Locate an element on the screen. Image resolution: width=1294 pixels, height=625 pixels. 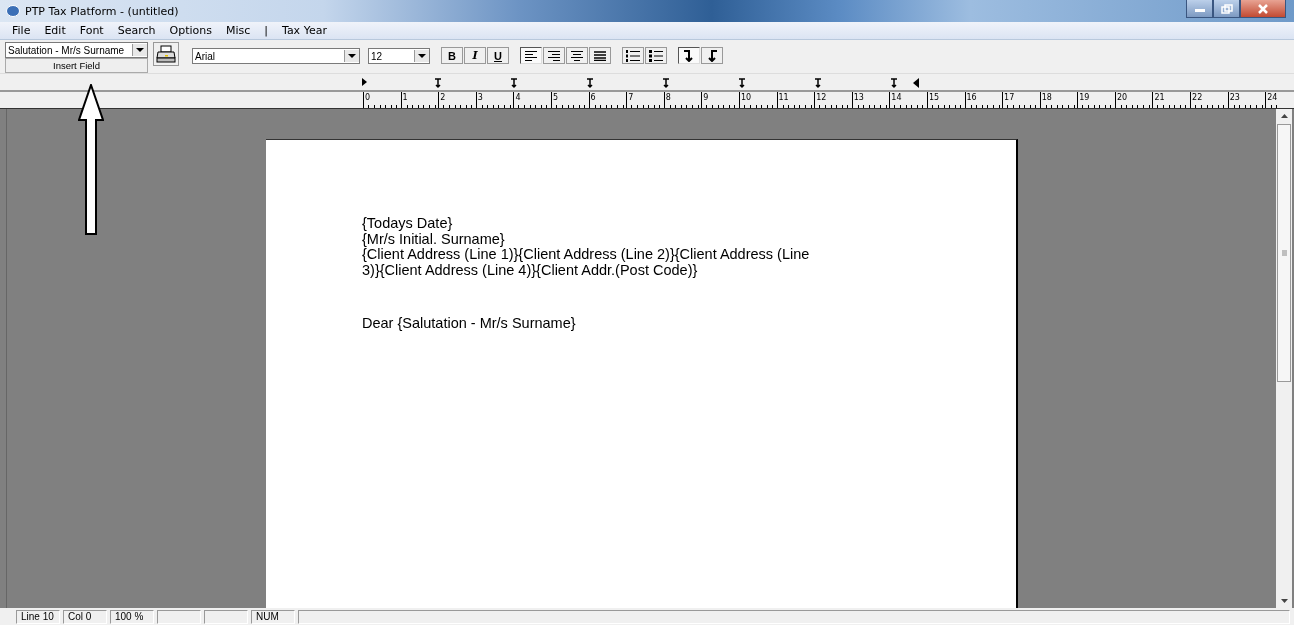
document-text-line: {Todays Date} is located at coordinates (408, 224).